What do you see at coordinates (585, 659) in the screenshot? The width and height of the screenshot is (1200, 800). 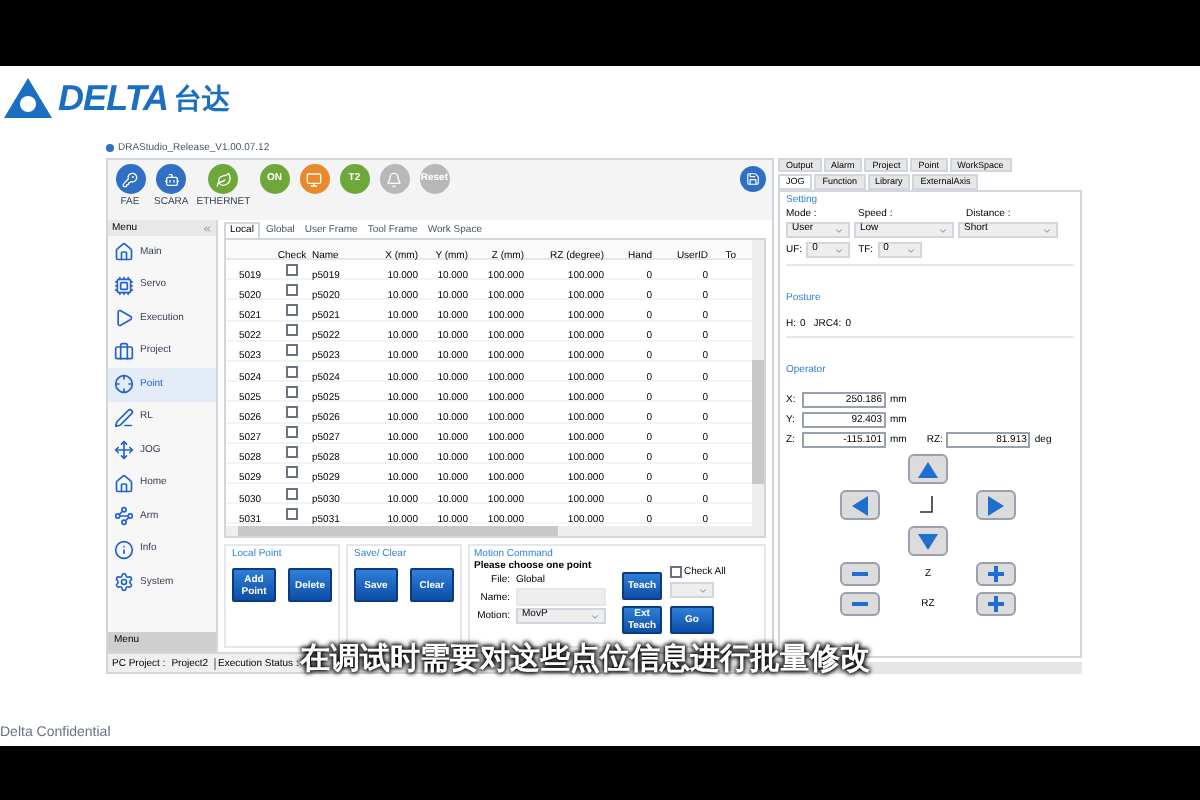 I see `subtitle: 在调试时需要对这些点位信息进行批量修改` at bounding box center [585, 659].